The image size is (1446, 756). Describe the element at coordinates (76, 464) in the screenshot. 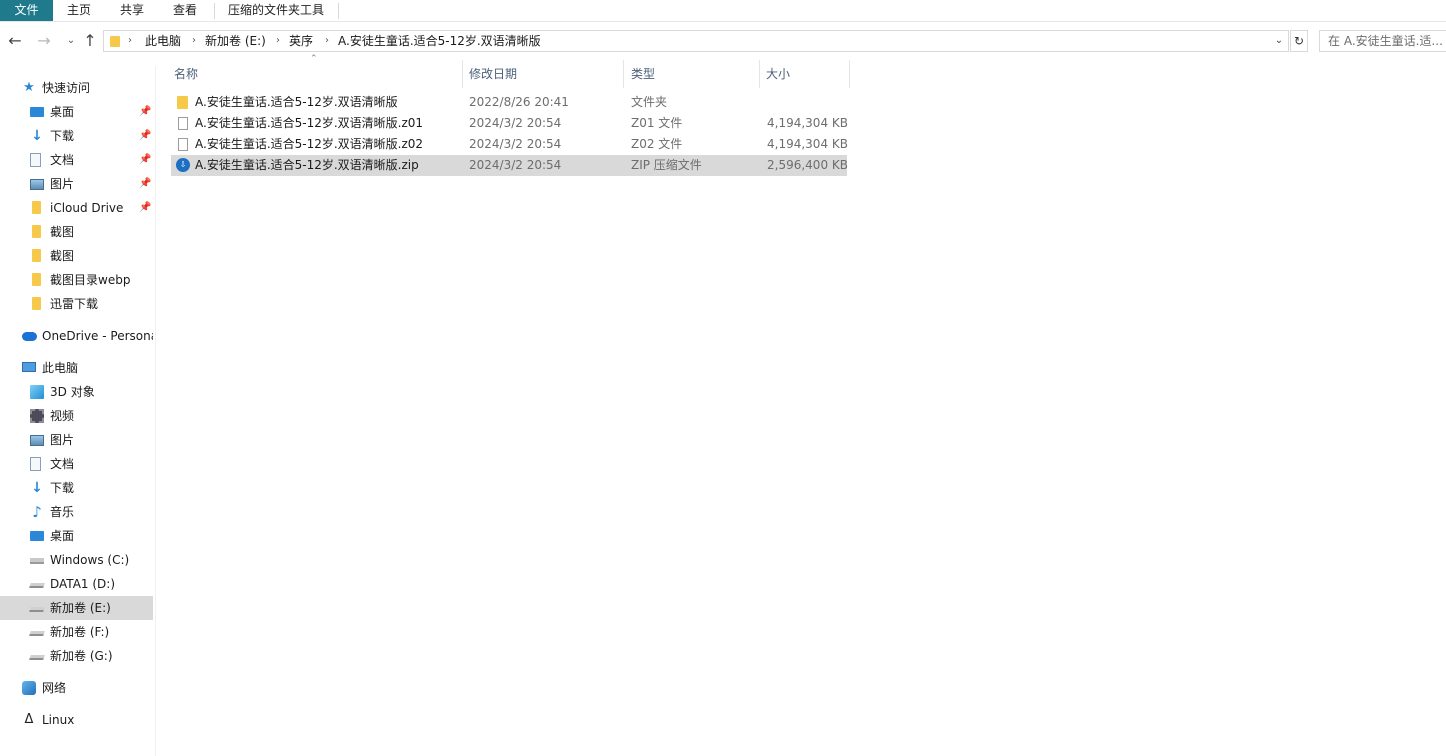

I see `sidebar-item-documents-pc: 文档` at that location.